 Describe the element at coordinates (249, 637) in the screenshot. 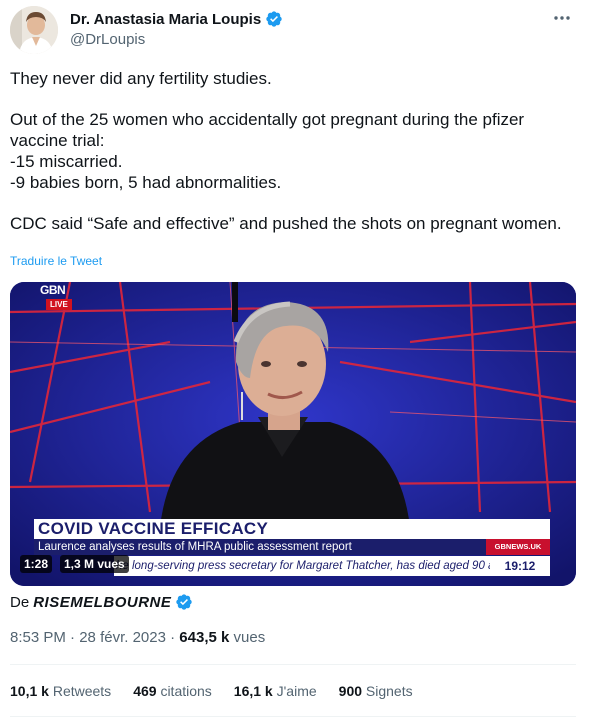

I see `views-label: vues` at that location.